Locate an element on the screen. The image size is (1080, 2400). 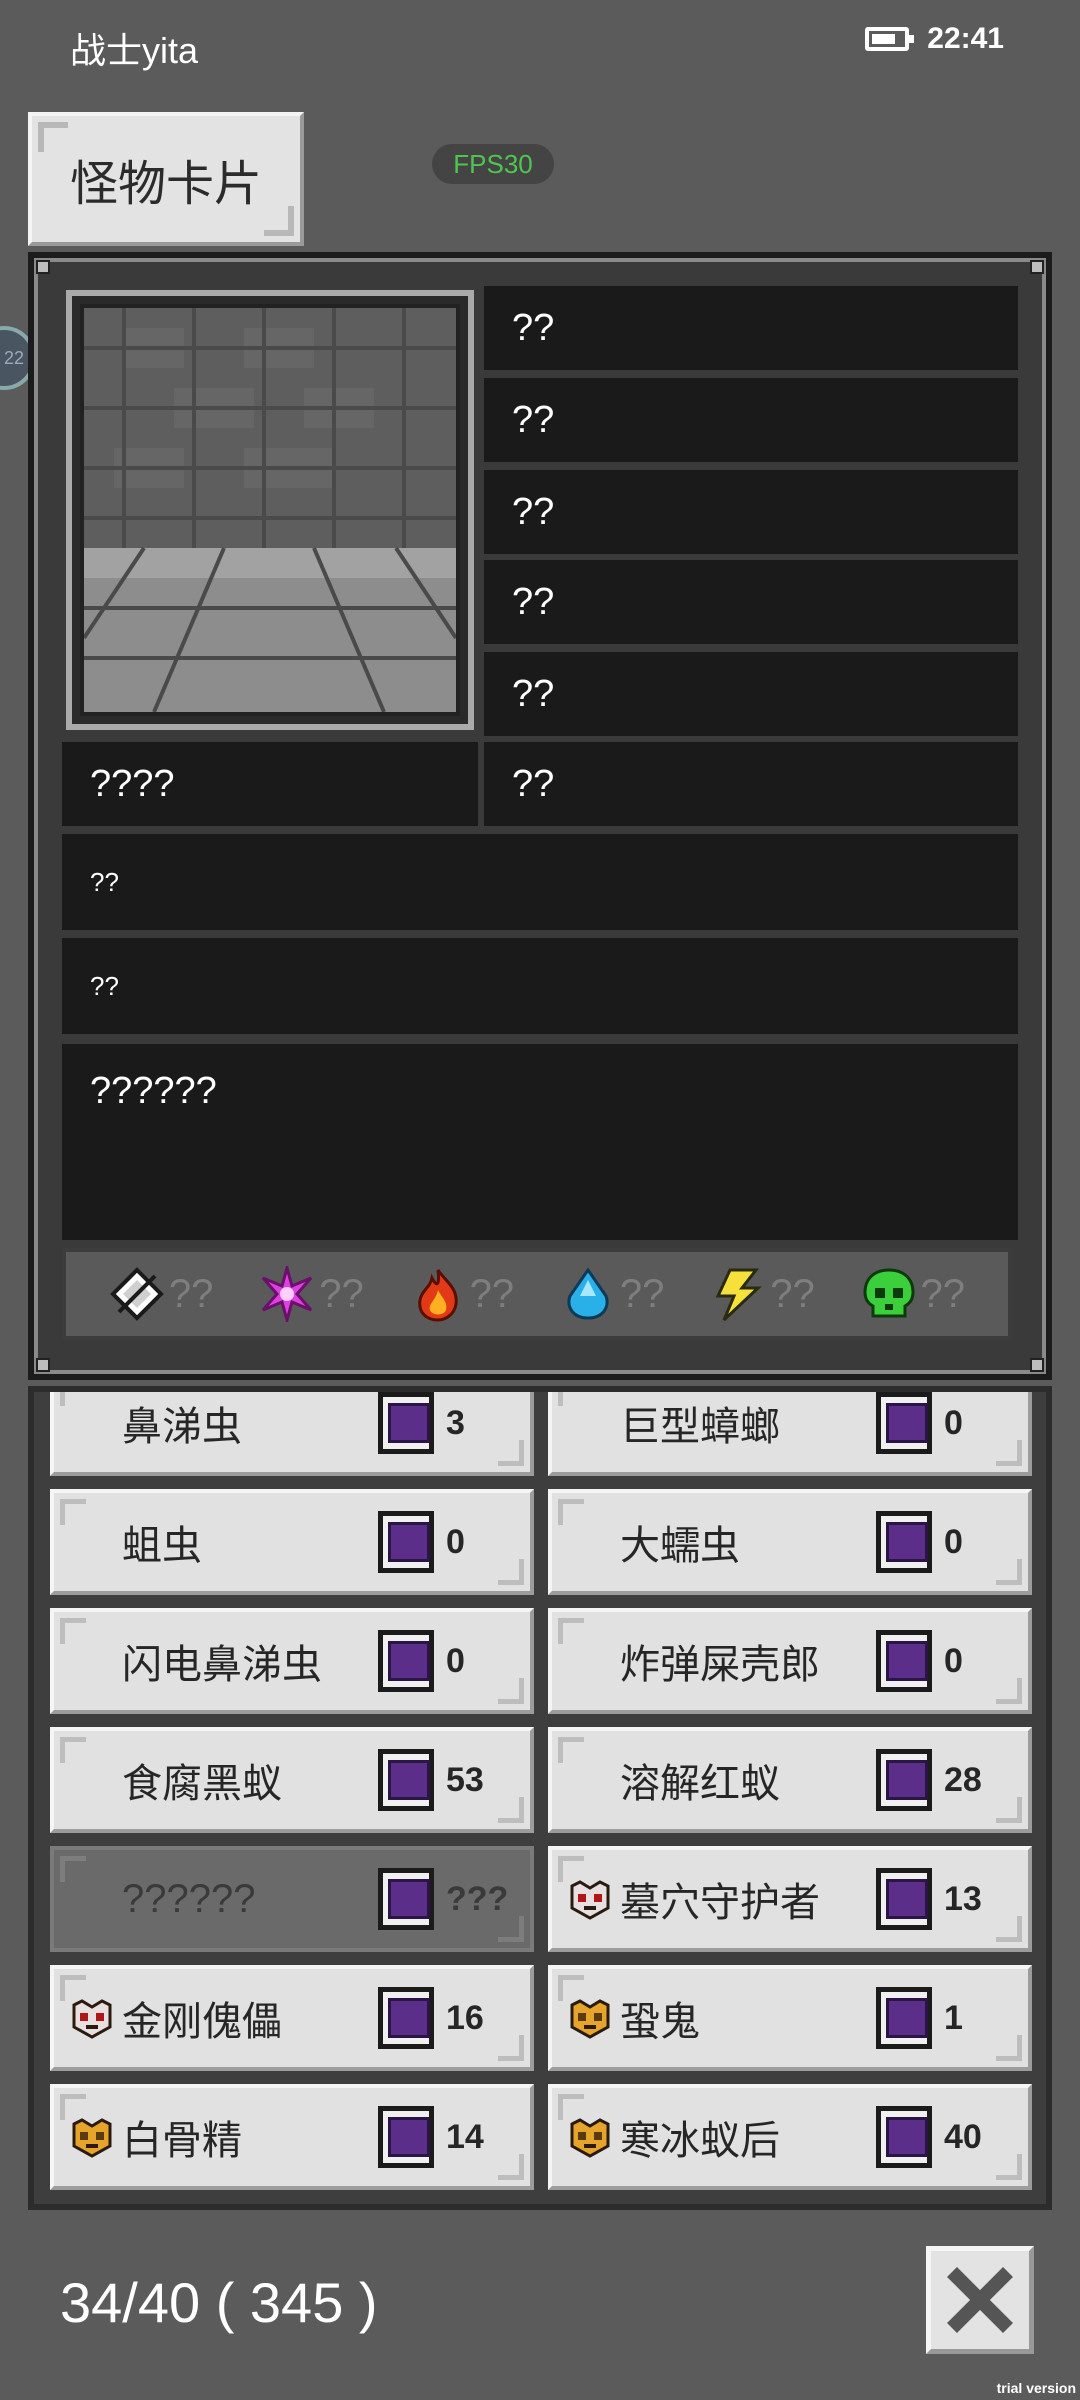
monster-portrait-frame is located at coordinates (270, 510).